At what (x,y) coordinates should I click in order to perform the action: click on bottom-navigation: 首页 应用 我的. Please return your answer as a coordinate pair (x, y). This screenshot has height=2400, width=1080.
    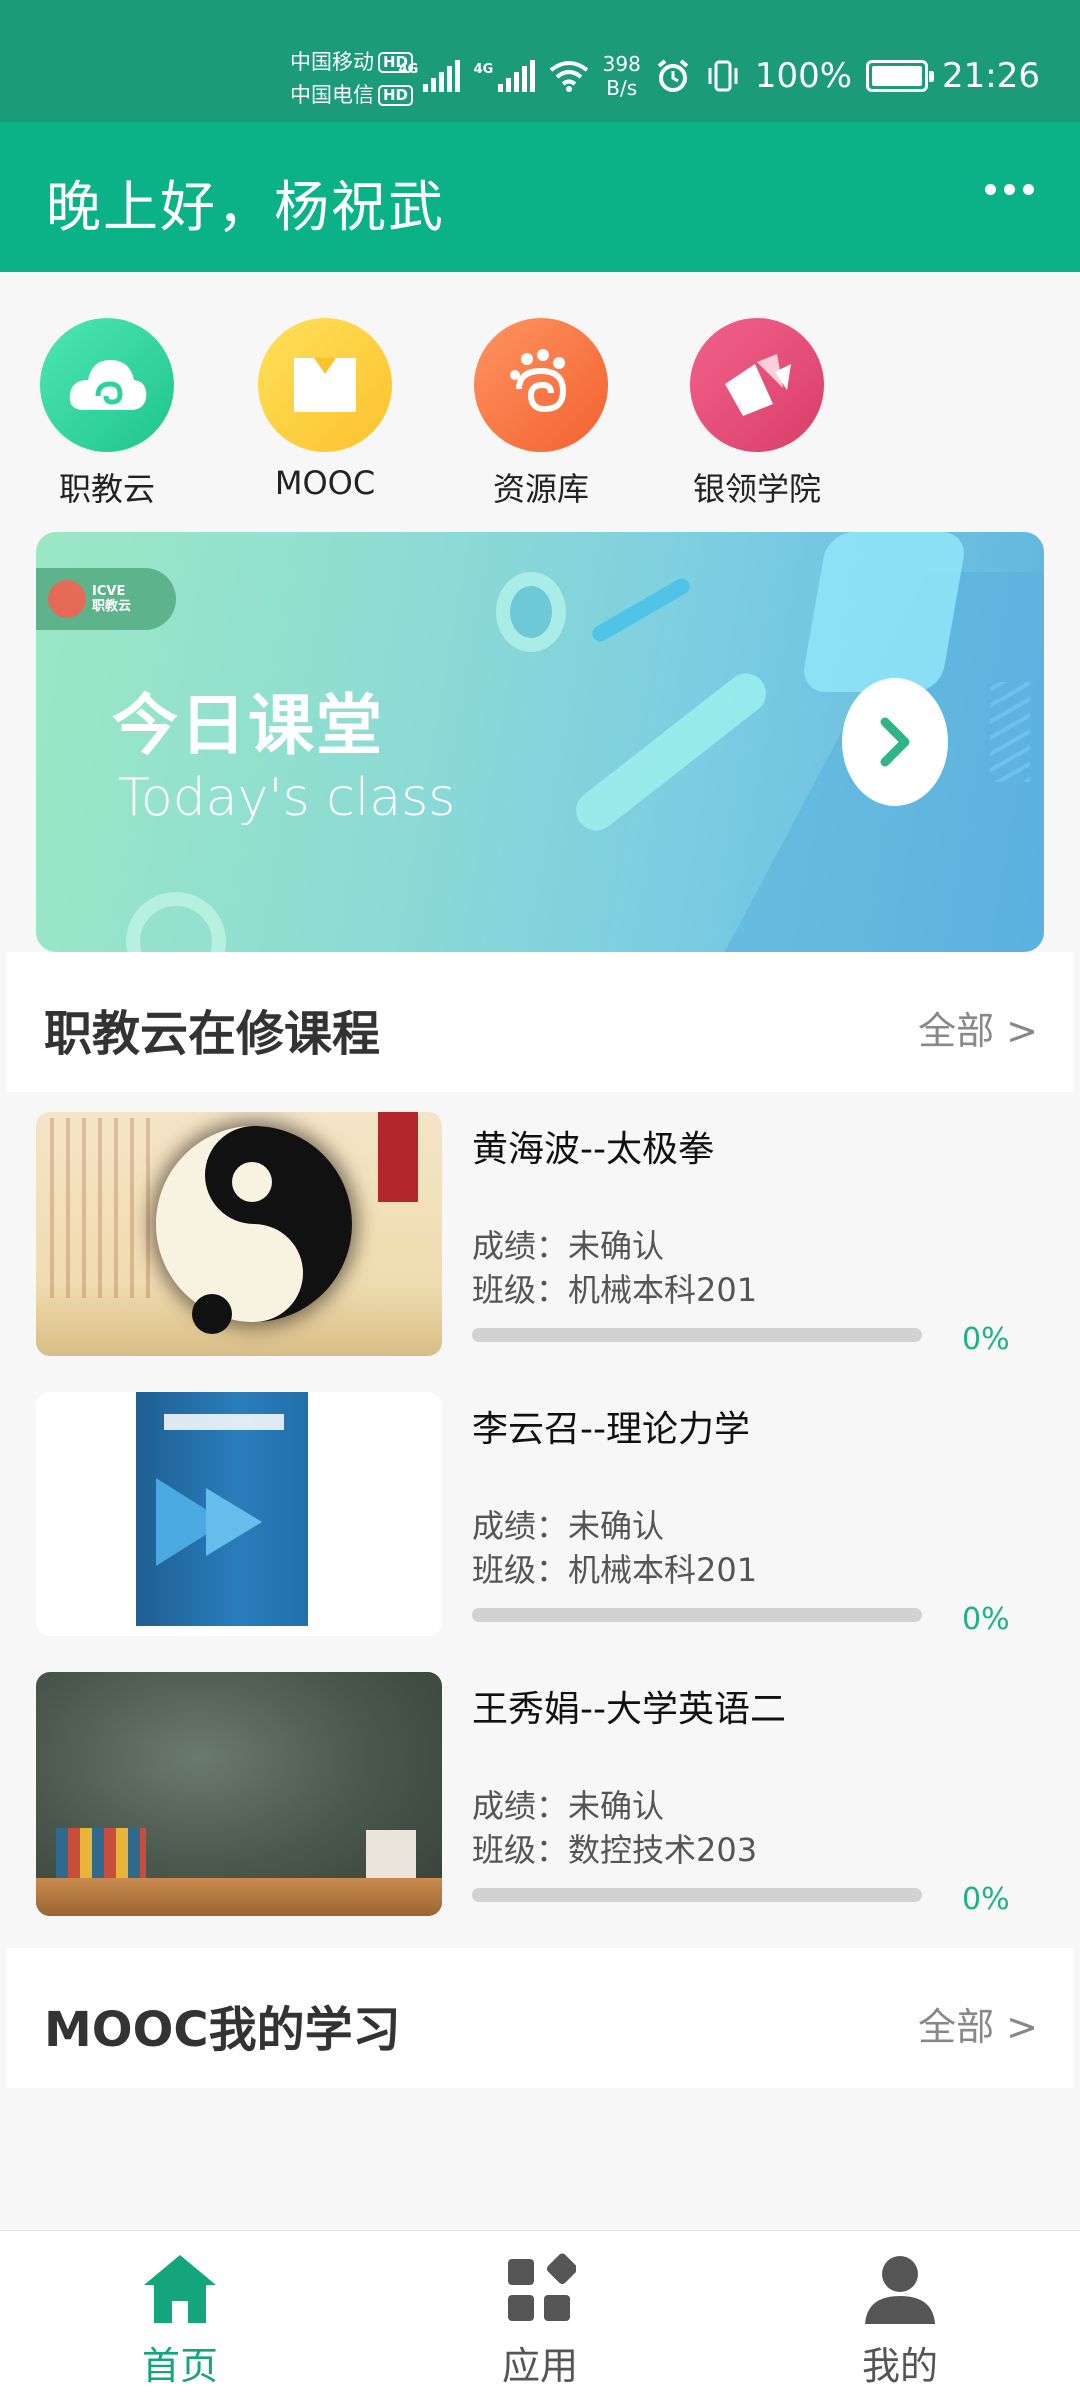
    Looking at the image, I should click on (540, 2315).